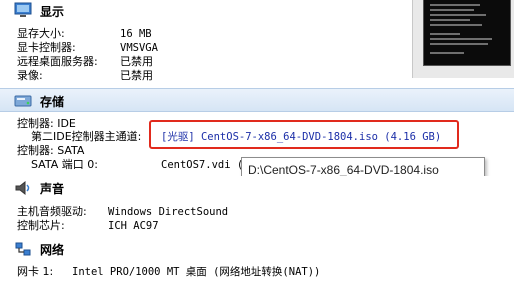 The width and height of the screenshot is (514, 282). Describe the element at coordinates (52, 189) in the screenshot. I see `audio-section-title: 声音` at that location.